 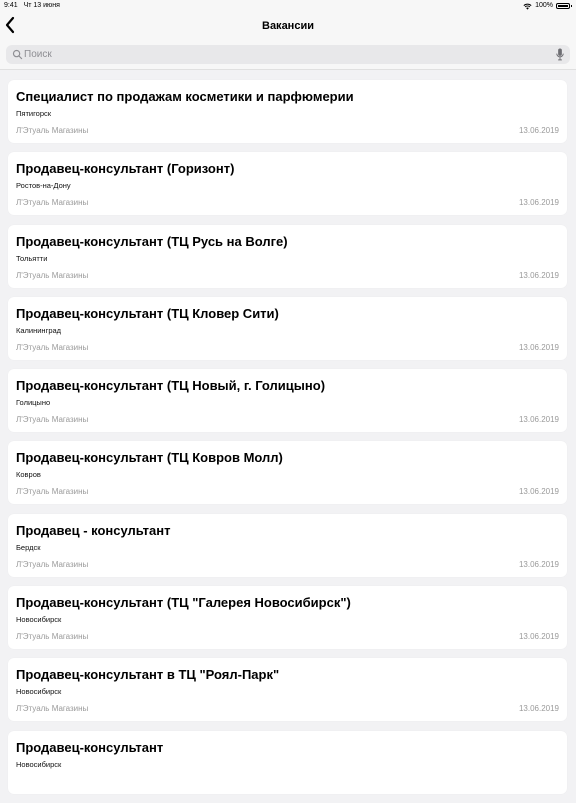 I want to click on vacancy-city: Калининград, so click(x=39, y=330).